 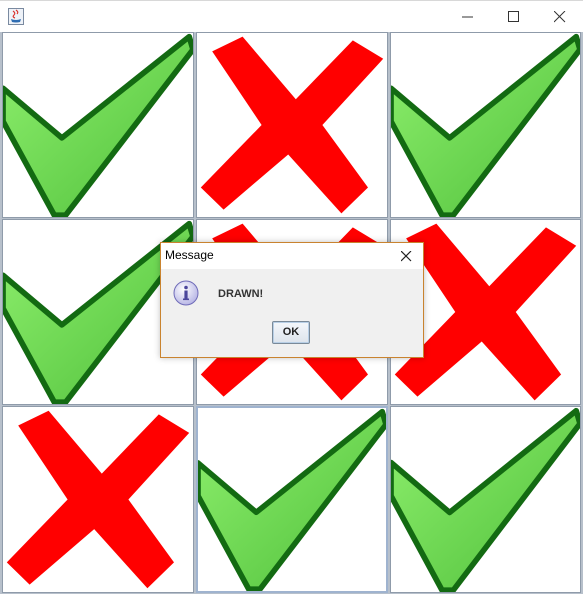 I want to click on board-cell-r3-c3, so click(x=485, y=499).